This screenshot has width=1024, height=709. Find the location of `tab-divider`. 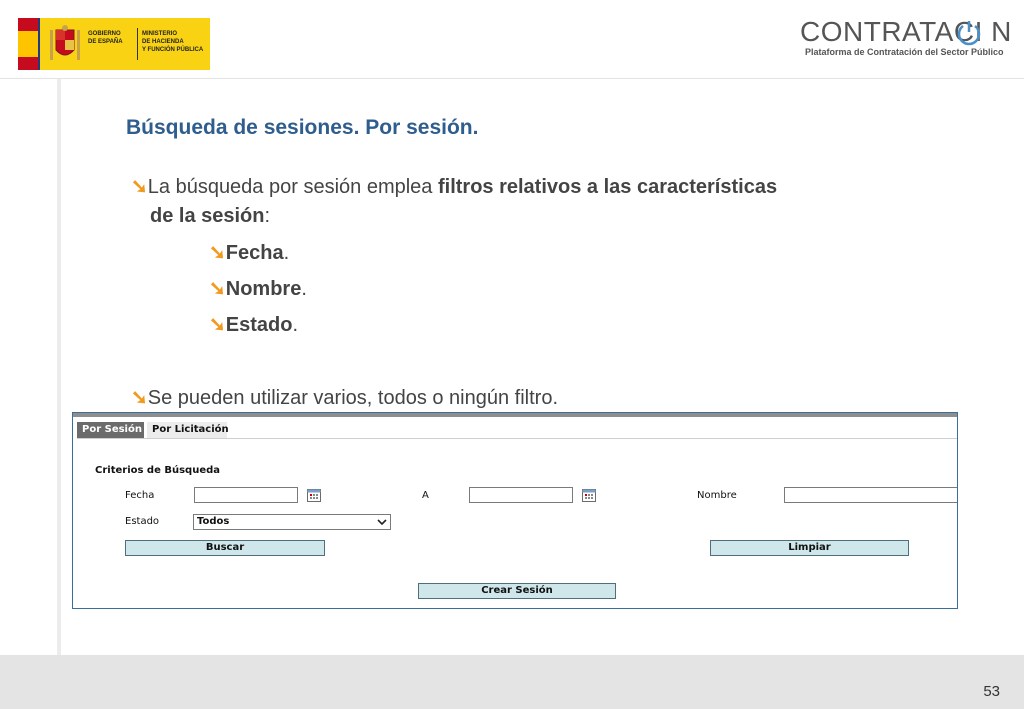

tab-divider is located at coordinates (517, 438).